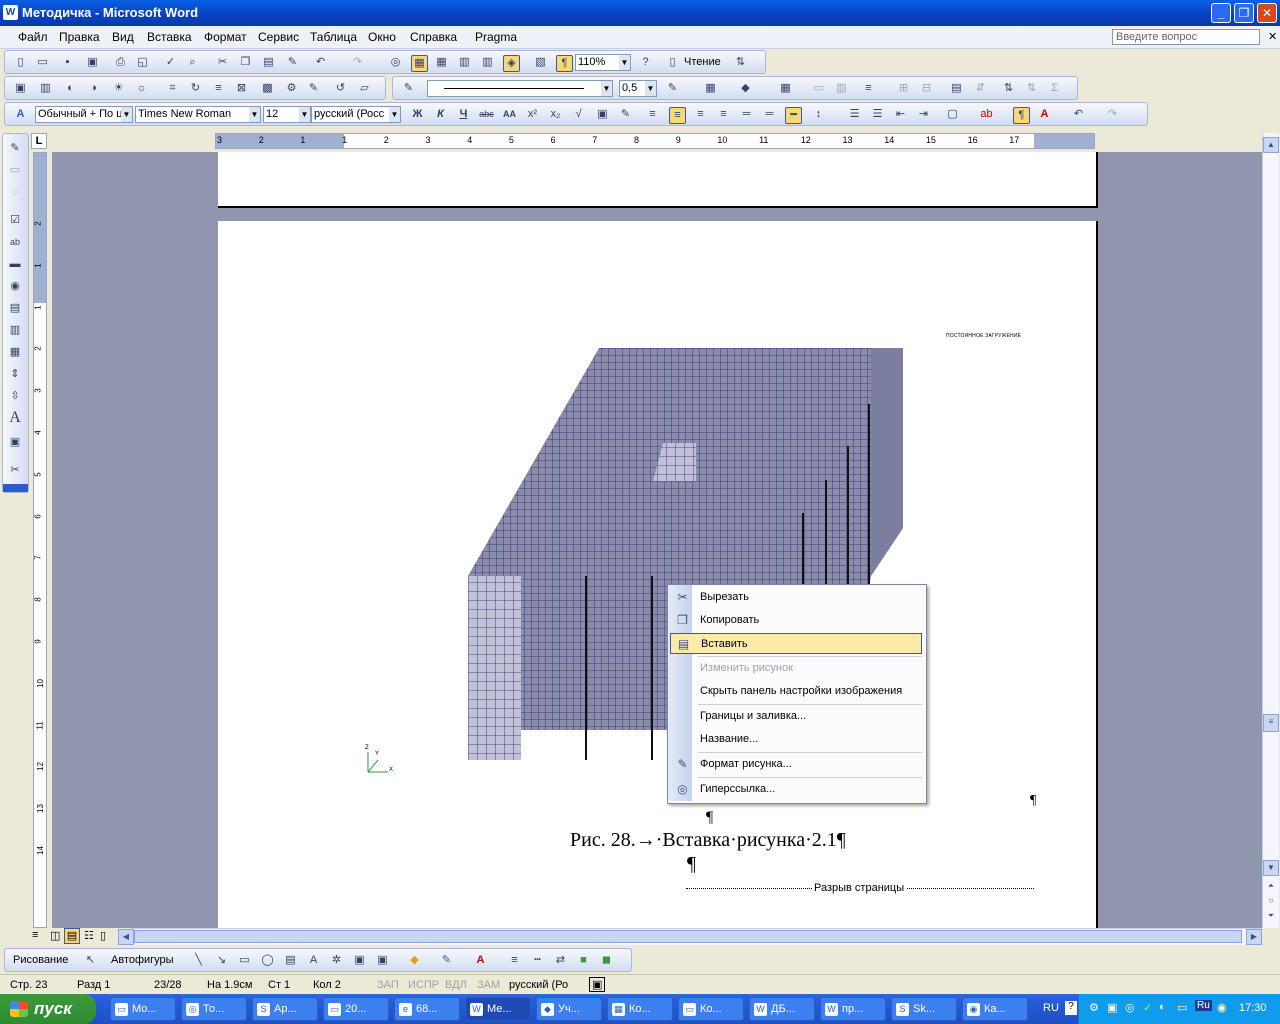 This screenshot has height=1024, width=1280. I want to click on tab-selector: L, so click(39, 141).